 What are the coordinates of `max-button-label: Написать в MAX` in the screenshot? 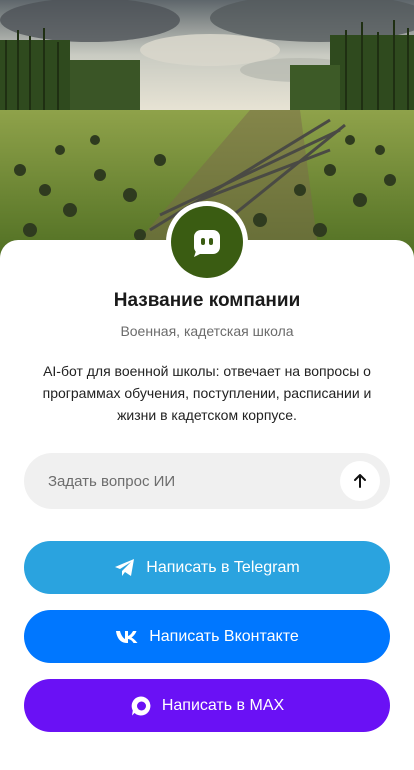 It's located at (223, 705).